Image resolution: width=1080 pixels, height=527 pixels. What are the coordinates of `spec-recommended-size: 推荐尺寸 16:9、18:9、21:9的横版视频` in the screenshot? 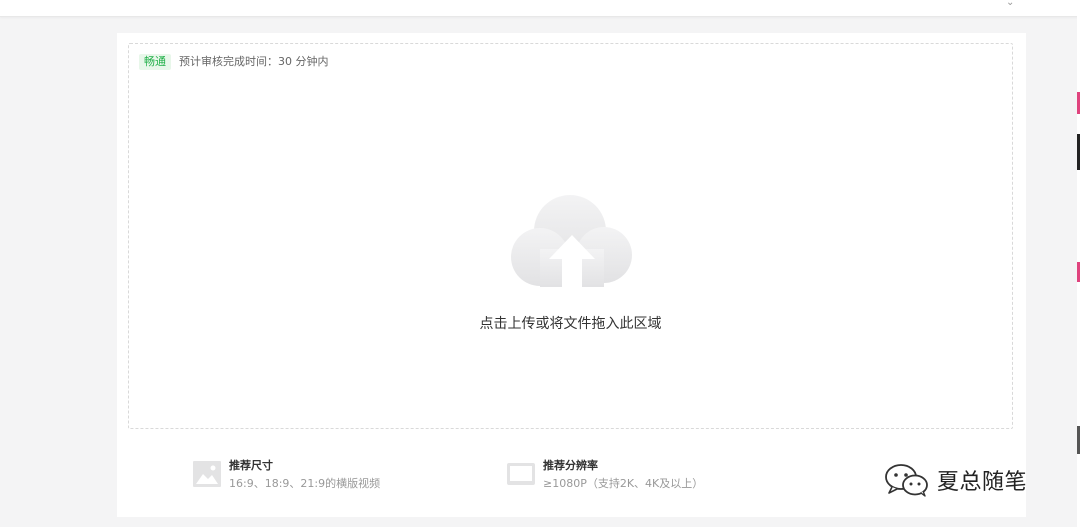 It's located at (313, 477).